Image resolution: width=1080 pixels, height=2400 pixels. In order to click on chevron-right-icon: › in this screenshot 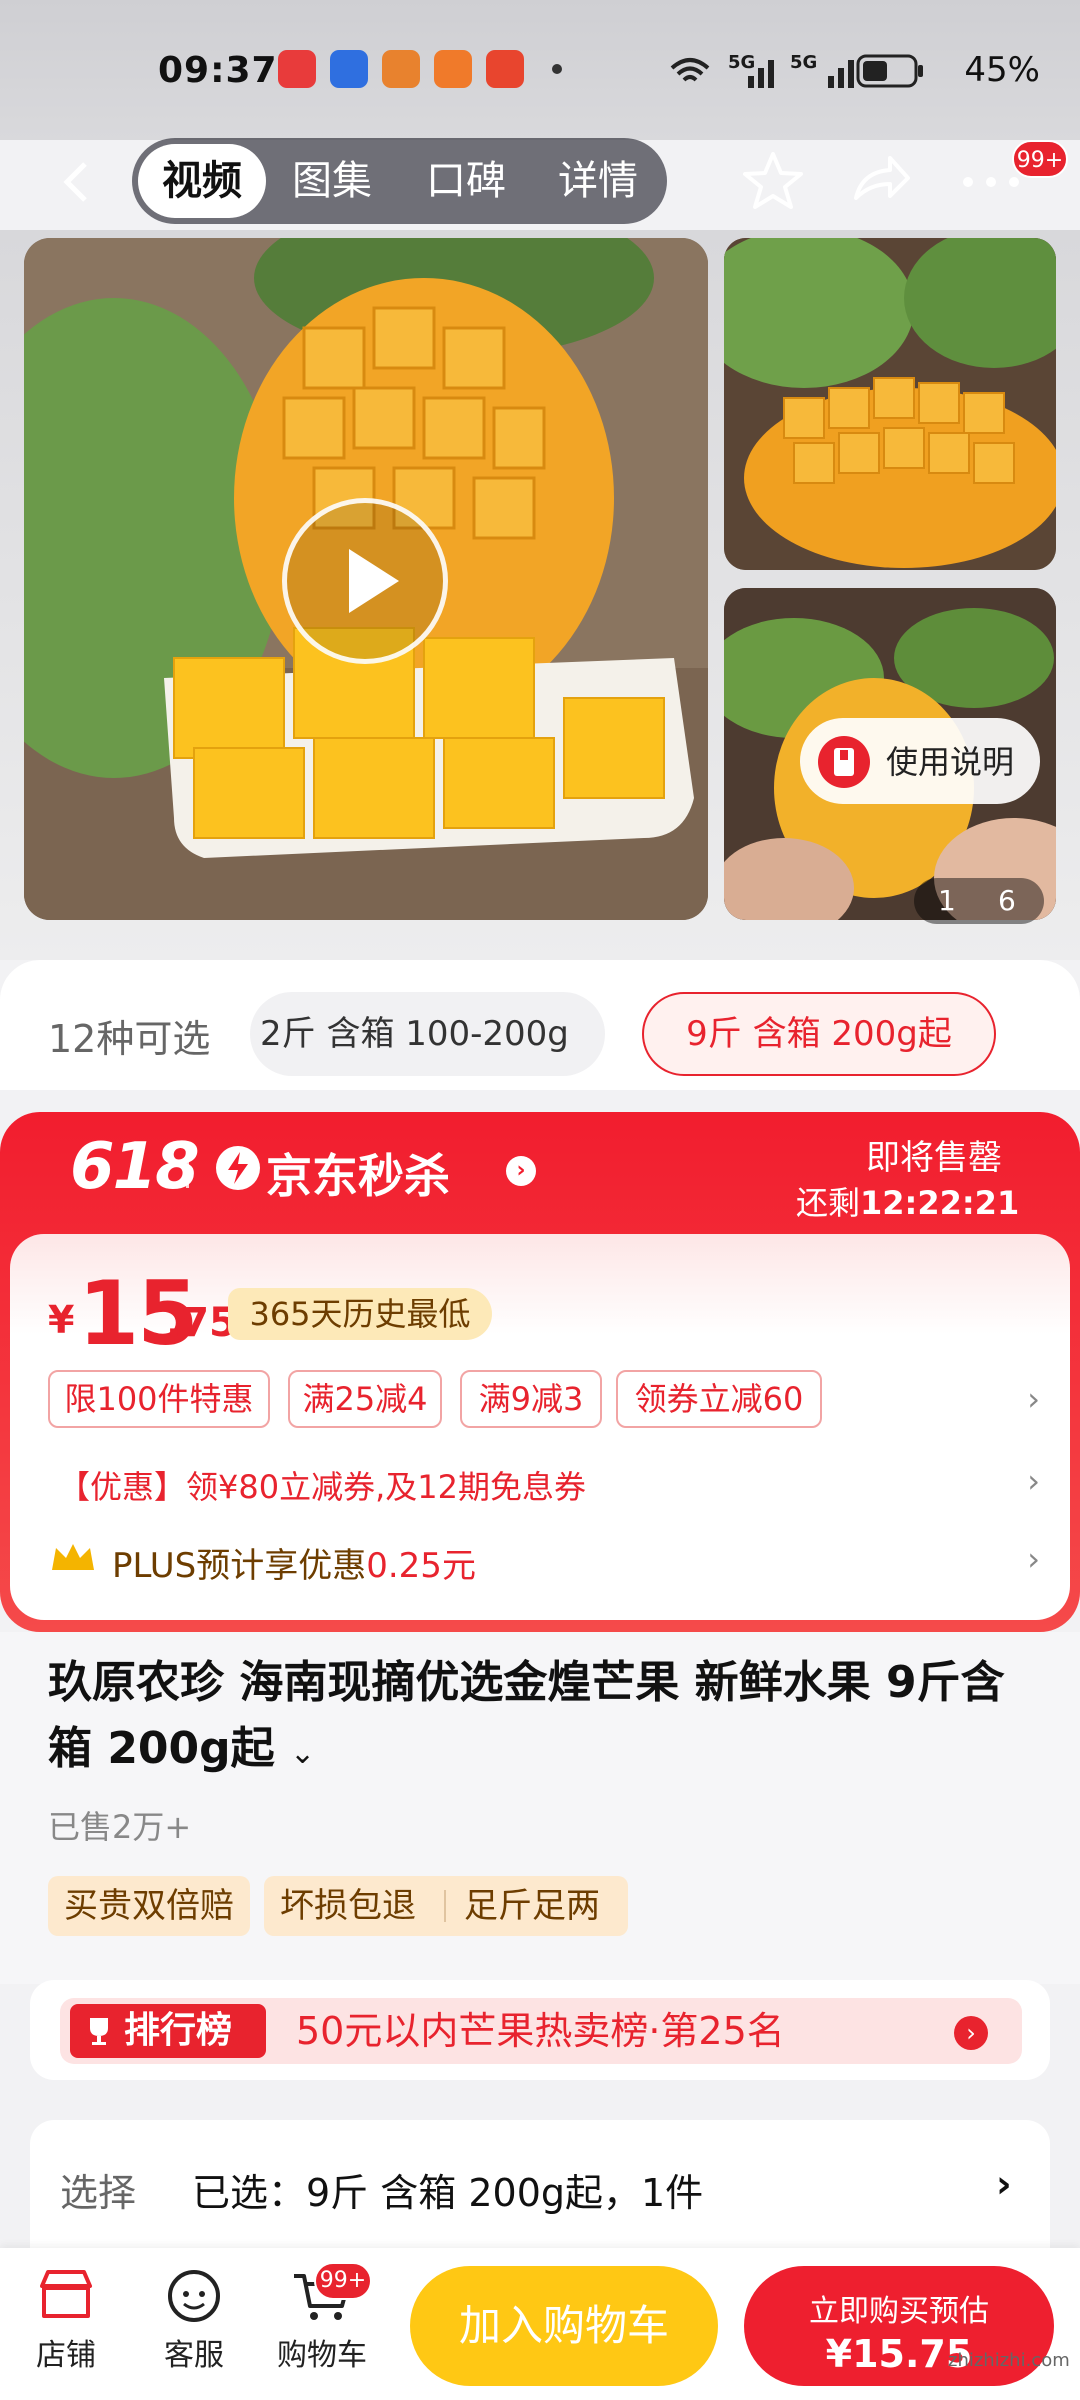, I will do `click(521, 1171)`.